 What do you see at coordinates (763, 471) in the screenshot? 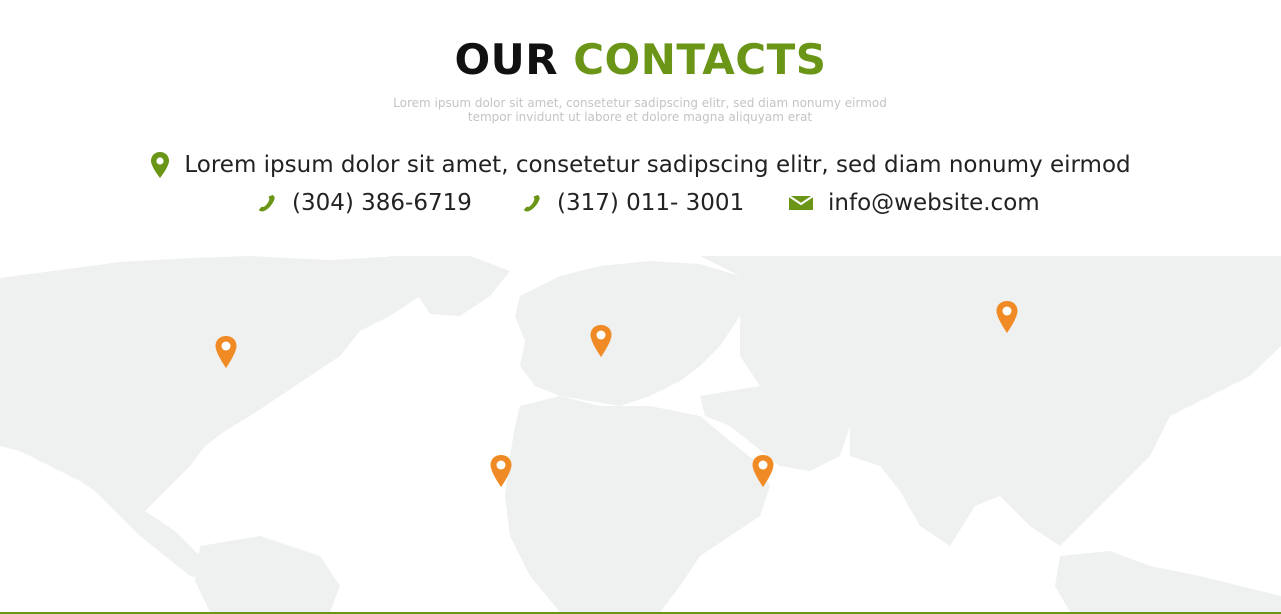
I see `map-marker-middle-east` at bounding box center [763, 471].